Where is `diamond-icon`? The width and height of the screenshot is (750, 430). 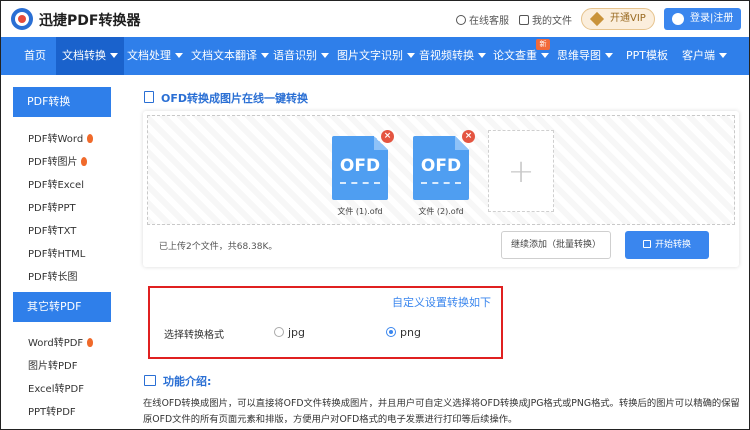
diamond-icon is located at coordinates (597, 19).